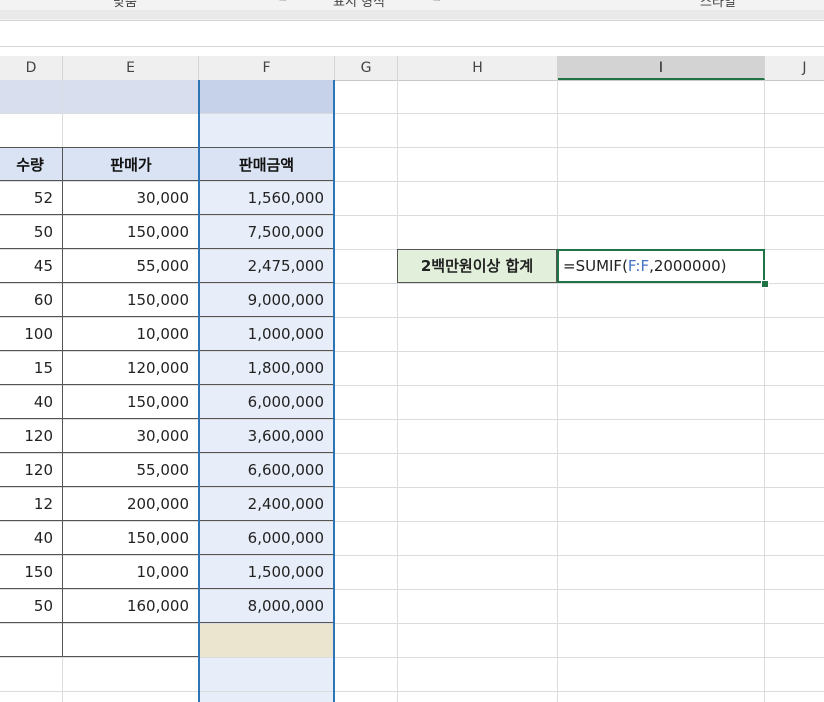 This screenshot has width=824, height=702. What do you see at coordinates (130, 164) in the screenshot?
I see `header-price: 판매가` at bounding box center [130, 164].